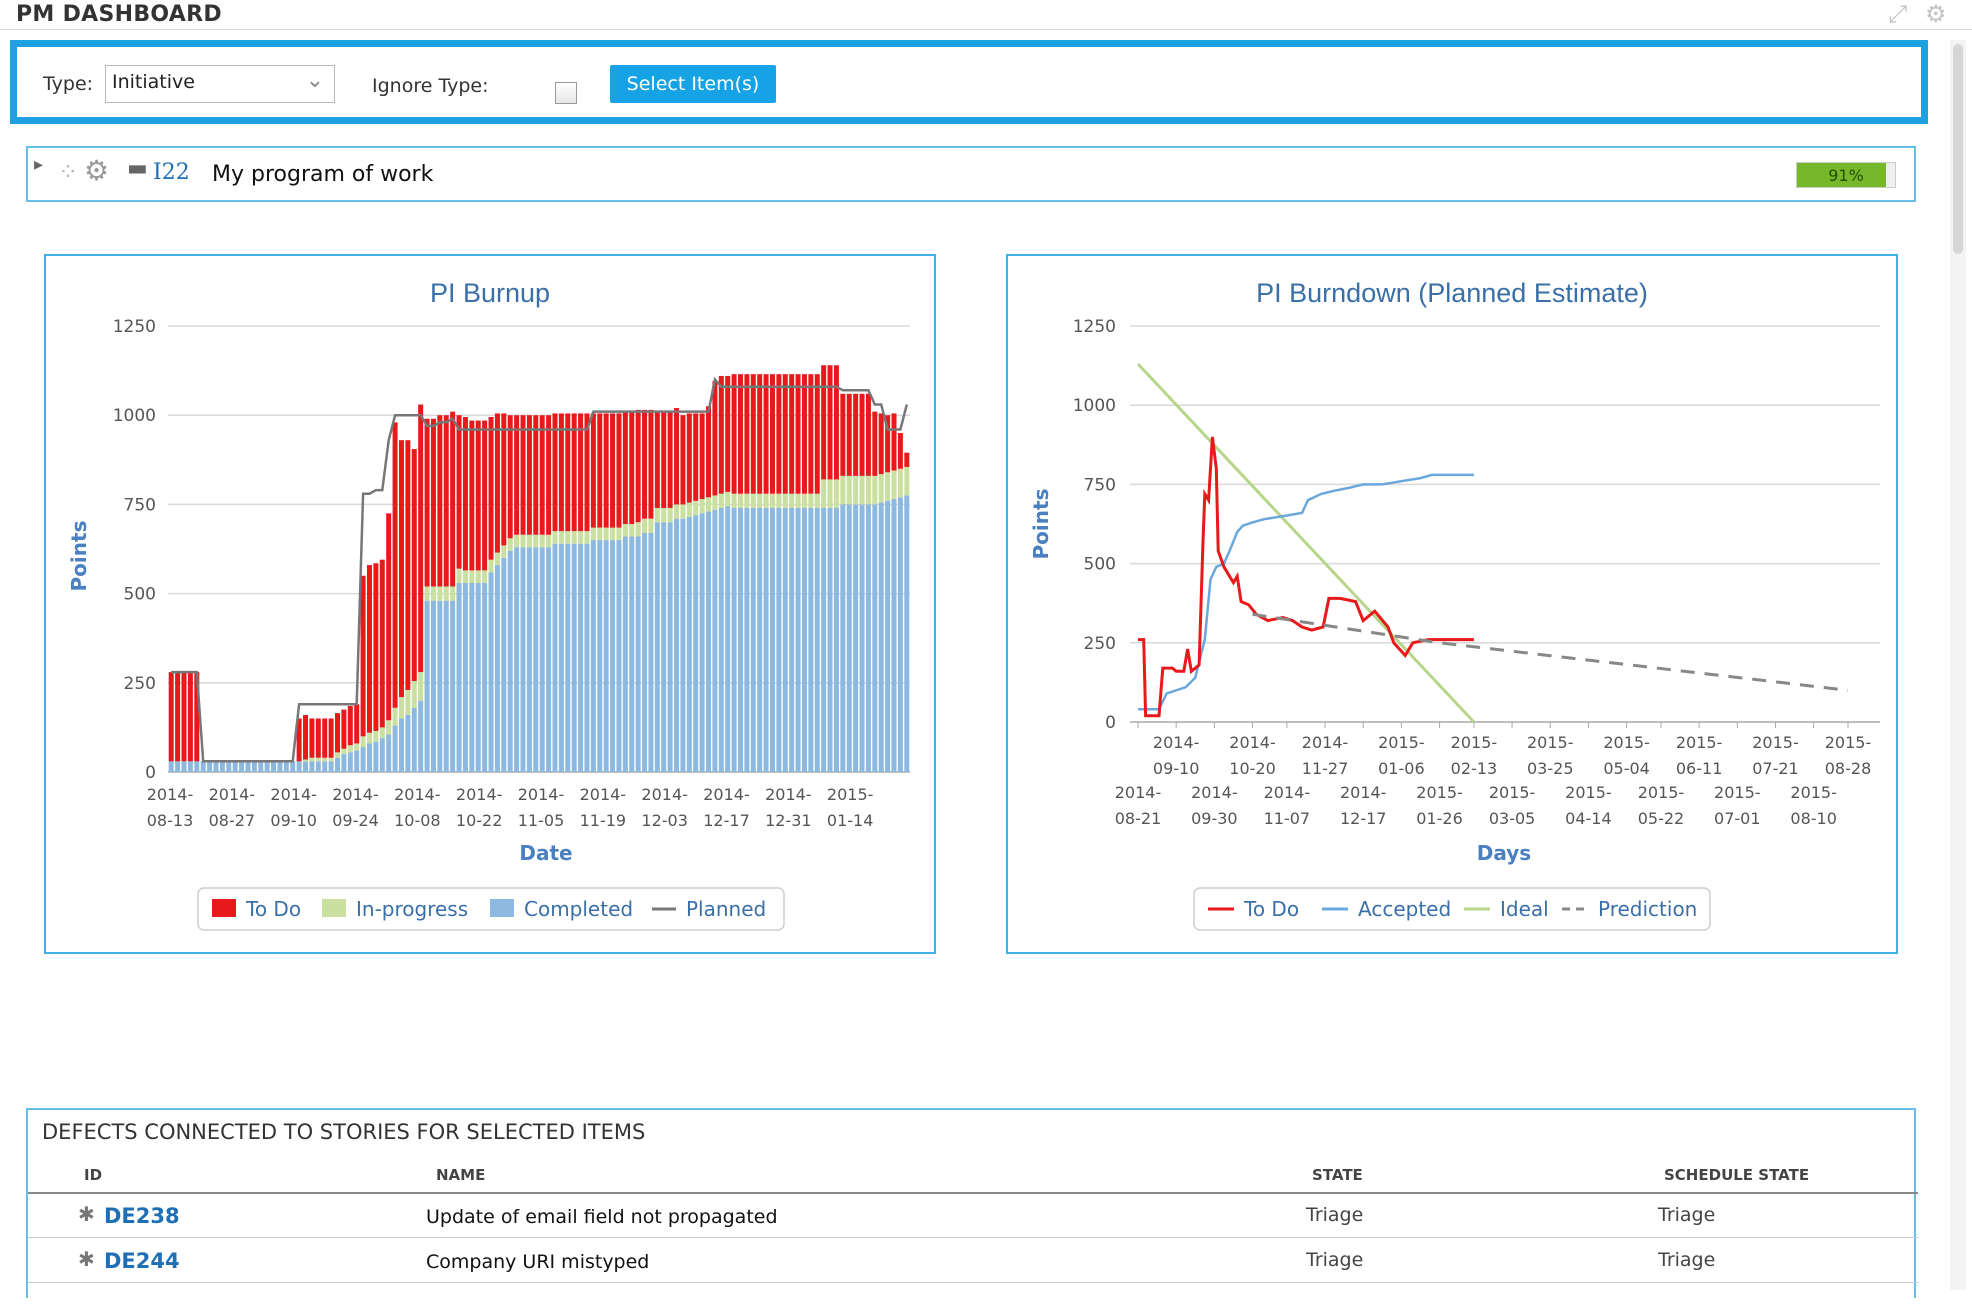  What do you see at coordinates (1287, 818) in the screenshot?
I see `x-tick-label: 11-07` at bounding box center [1287, 818].